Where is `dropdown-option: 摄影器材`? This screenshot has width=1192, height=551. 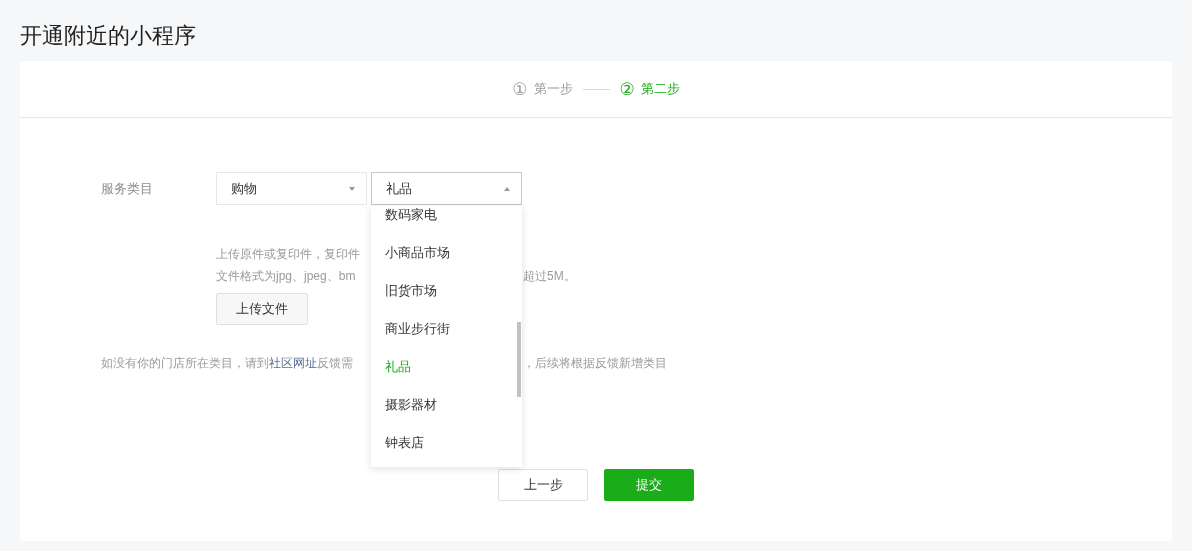 dropdown-option: 摄影器材 is located at coordinates (446, 405).